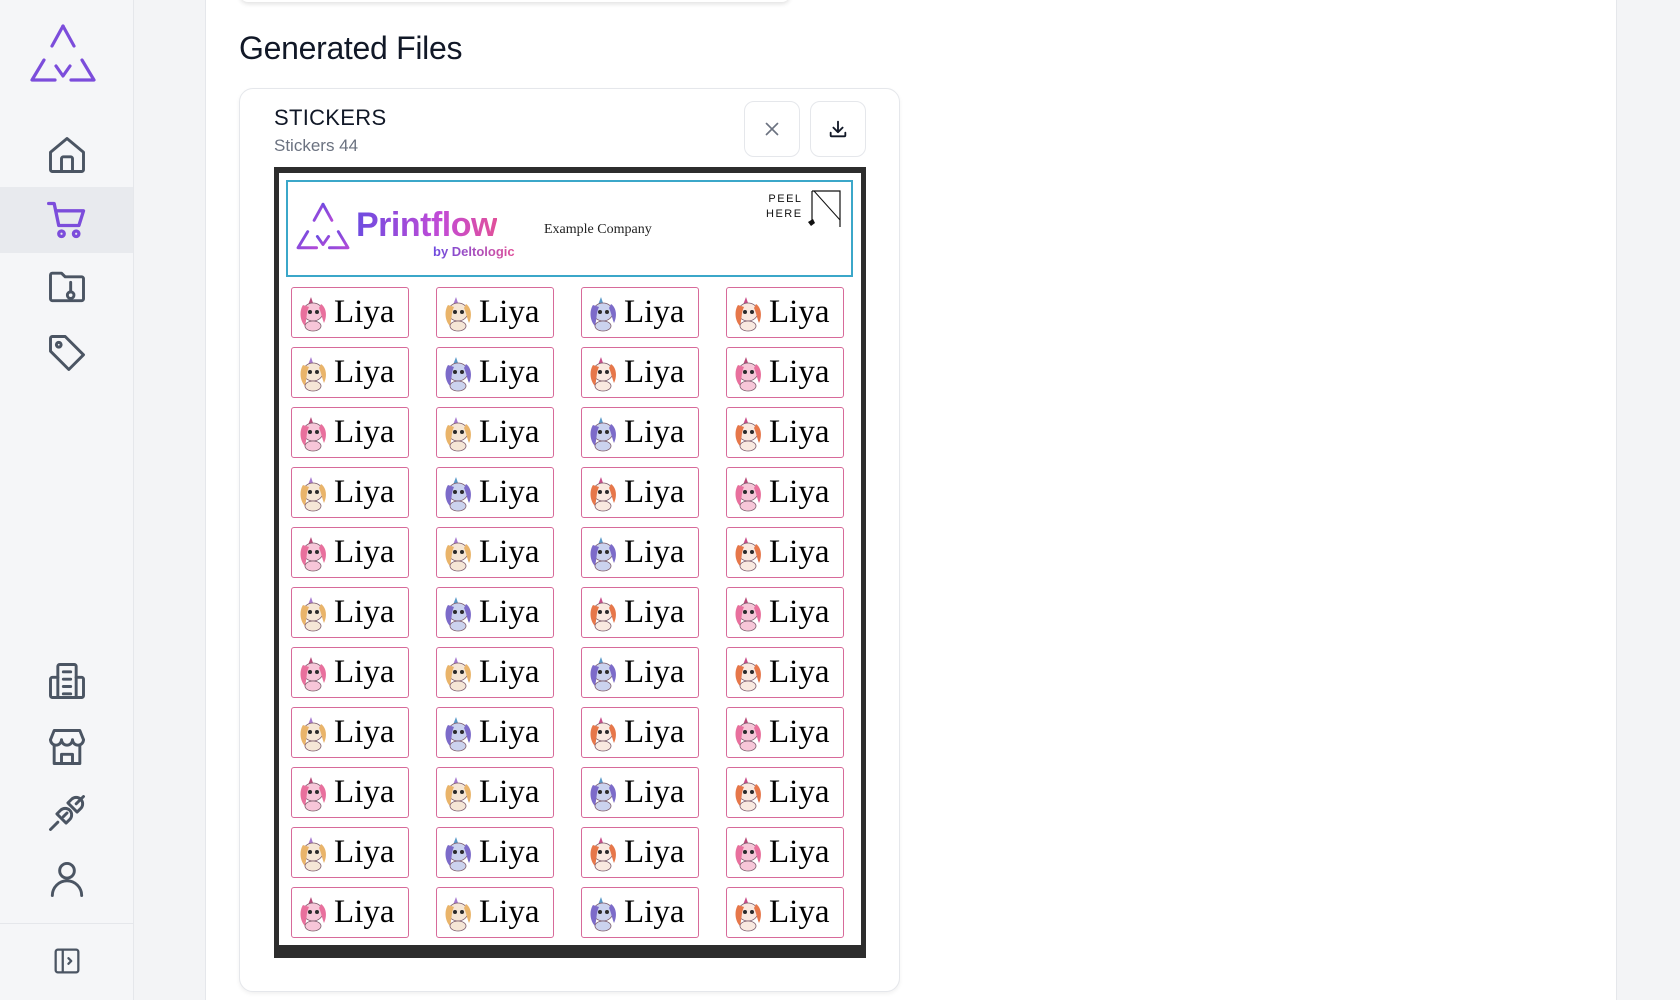 This screenshot has width=1680, height=1000. I want to click on peel-line-1: PEEL, so click(785, 199).